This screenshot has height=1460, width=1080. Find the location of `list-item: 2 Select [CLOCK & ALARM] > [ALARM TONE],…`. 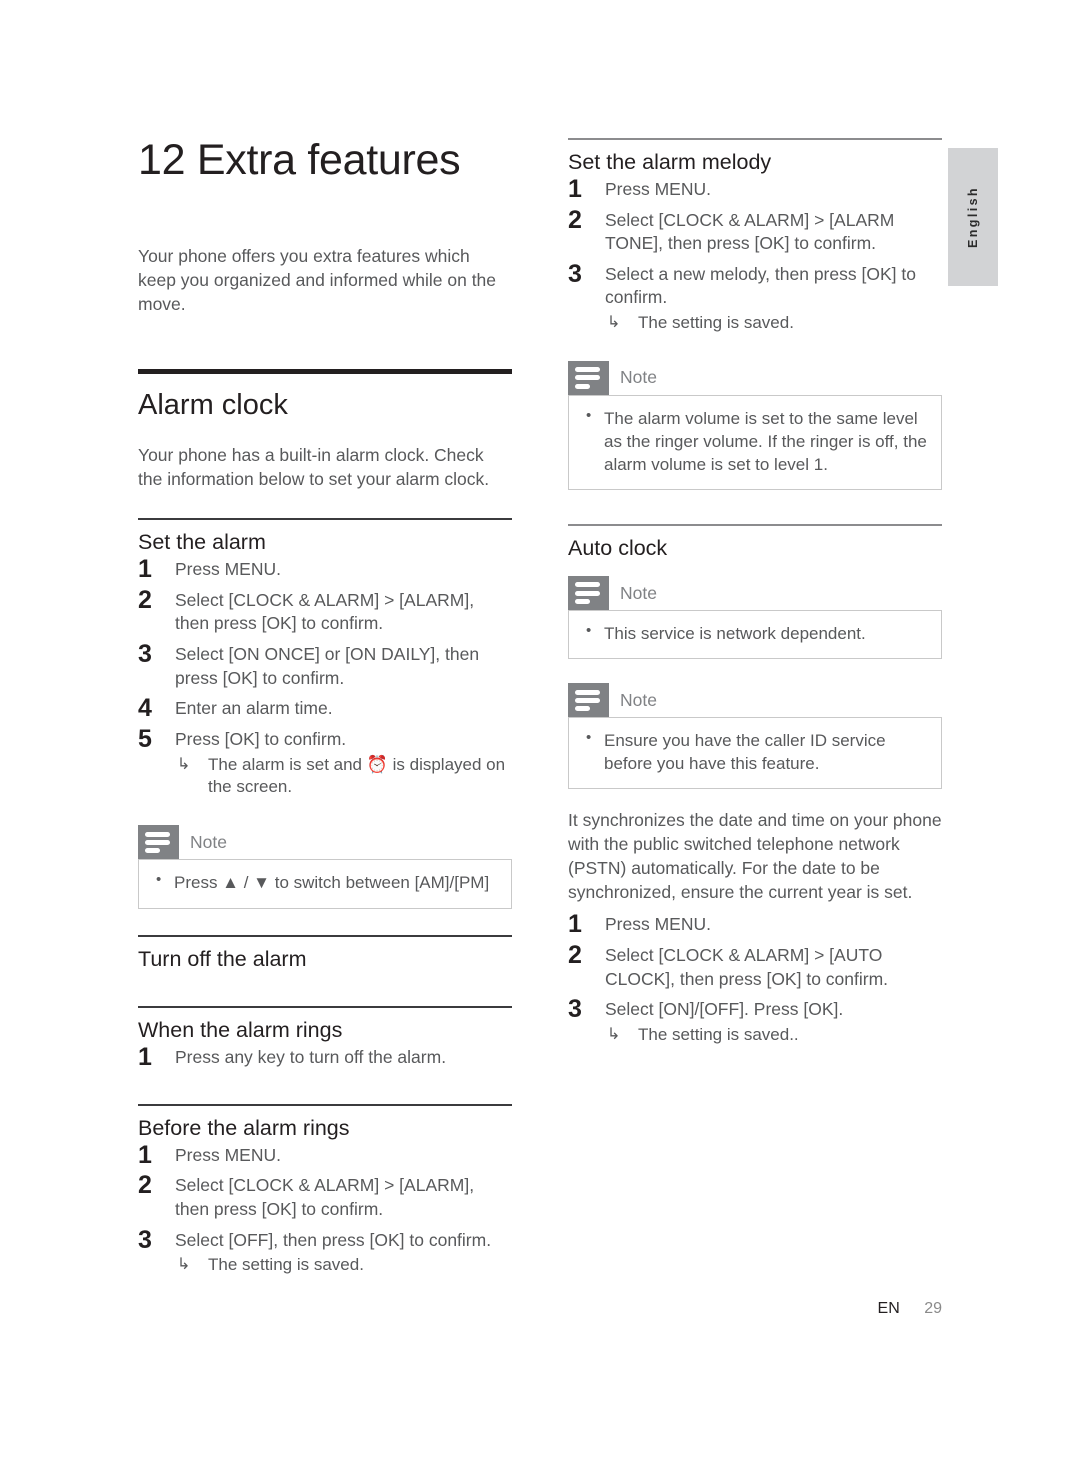

list-item: 2 Select [CLOCK & ALARM] > [ALARM TONE],… is located at coordinates (755, 231).